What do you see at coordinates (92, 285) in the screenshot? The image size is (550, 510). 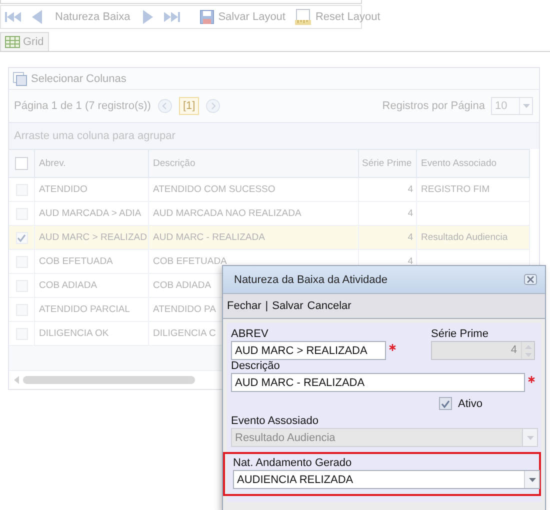 I see `table-cell: COB ADIADA` at bounding box center [92, 285].